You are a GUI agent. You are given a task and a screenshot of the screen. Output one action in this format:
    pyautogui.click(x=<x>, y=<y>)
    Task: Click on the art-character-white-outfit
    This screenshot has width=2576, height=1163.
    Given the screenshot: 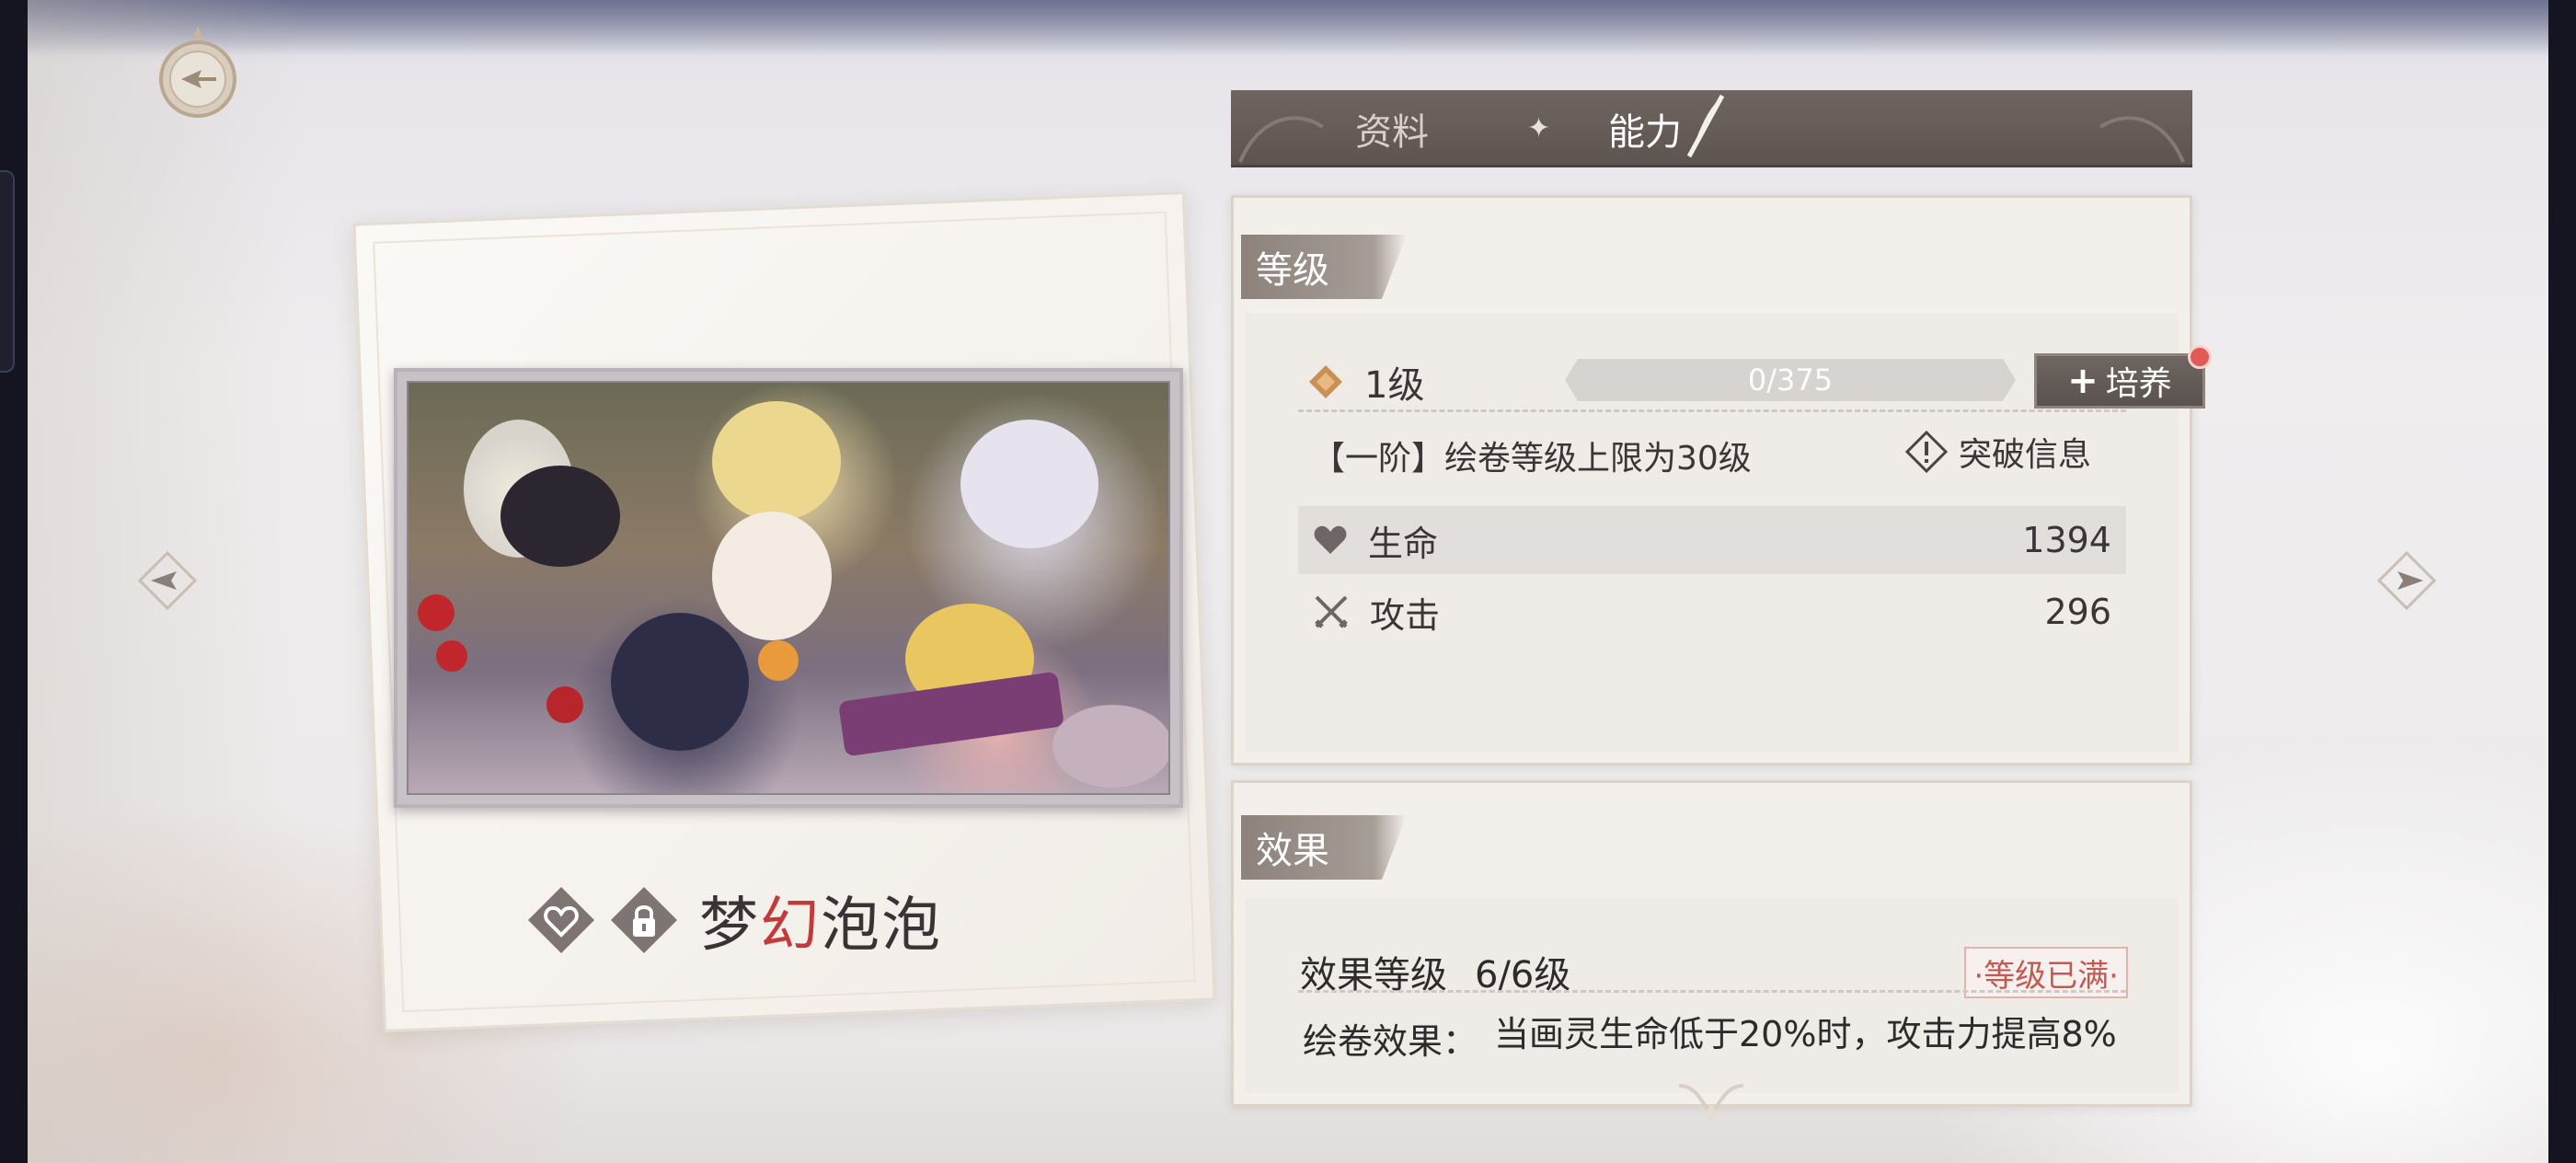 What is the action you would take?
    pyautogui.click(x=772, y=576)
    